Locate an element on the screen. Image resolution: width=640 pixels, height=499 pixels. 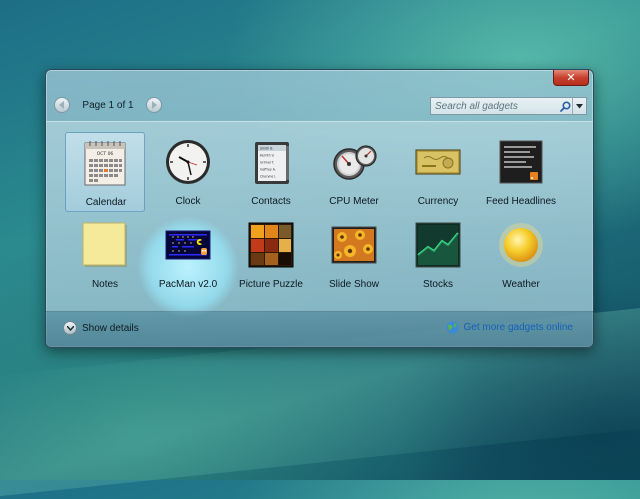
stocks-icon is located at coordinates (438, 245).